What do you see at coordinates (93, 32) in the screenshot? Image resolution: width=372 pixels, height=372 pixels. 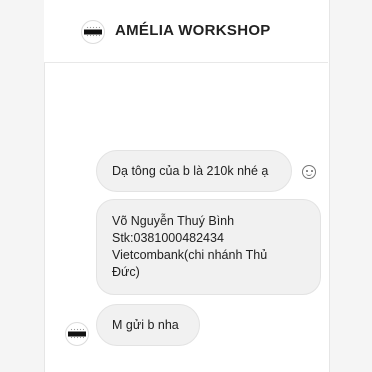 I see `contact-avatar` at bounding box center [93, 32].